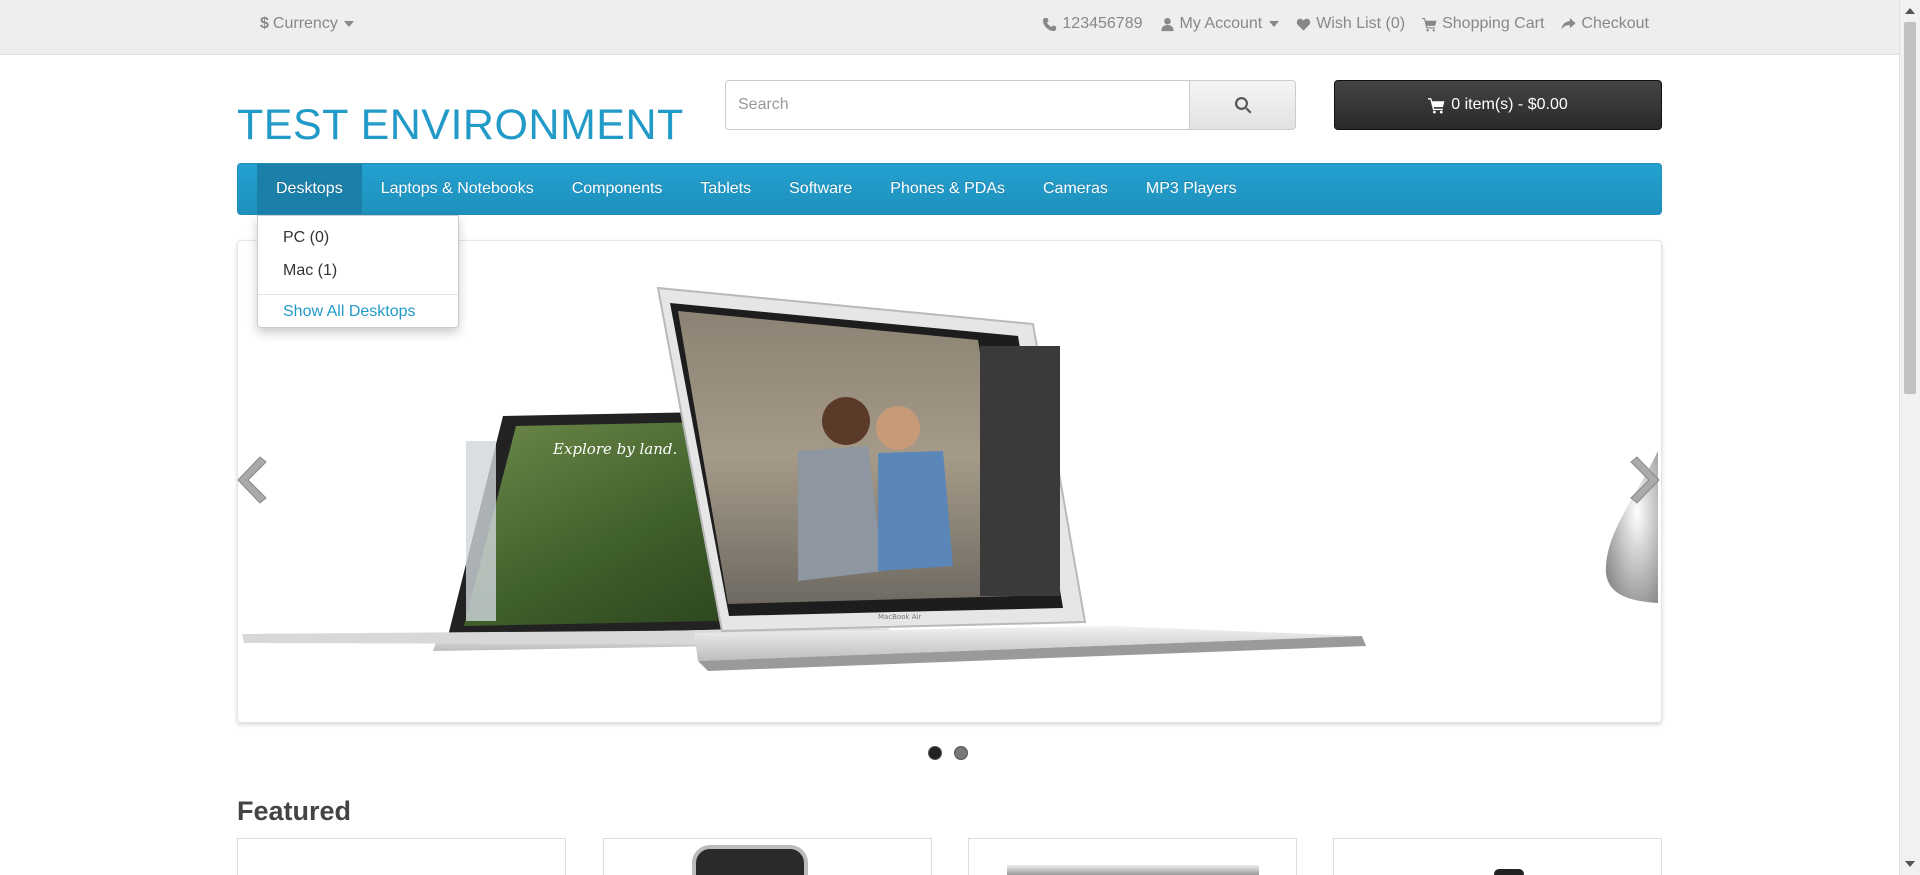 The image size is (1920, 875). Describe the element at coordinates (349, 312) in the screenshot. I see `show-all-desktops-link: Show All Desktops` at that location.